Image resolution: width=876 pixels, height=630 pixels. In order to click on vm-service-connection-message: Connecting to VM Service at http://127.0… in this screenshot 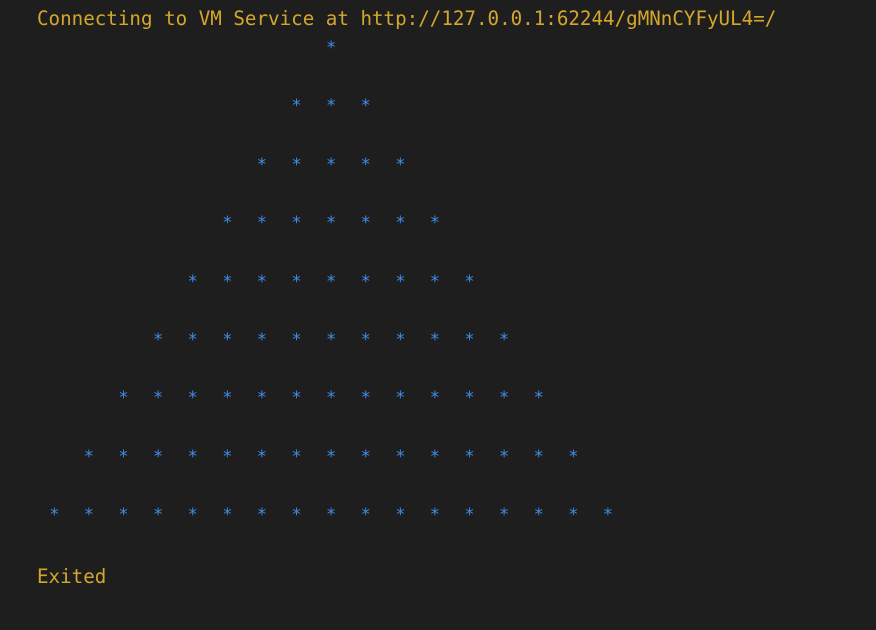, I will do `click(407, 18)`.